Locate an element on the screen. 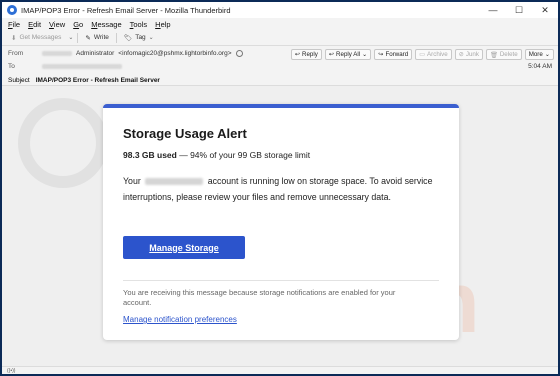 The width and height of the screenshot is (560, 376). junk-icon: ⊘ is located at coordinates (461, 54).